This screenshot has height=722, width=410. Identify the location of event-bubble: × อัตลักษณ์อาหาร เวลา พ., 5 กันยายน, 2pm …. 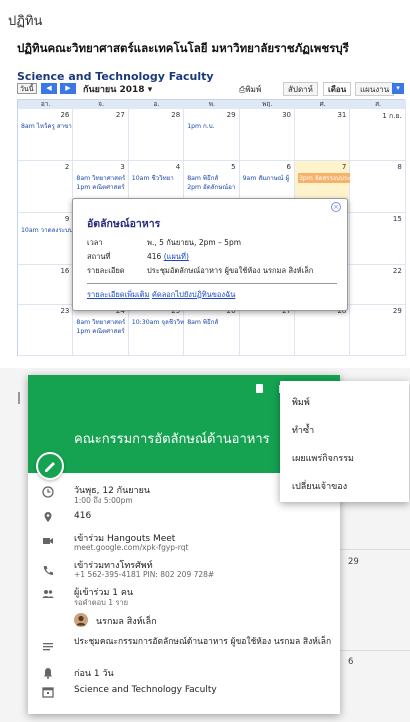
(210, 254).